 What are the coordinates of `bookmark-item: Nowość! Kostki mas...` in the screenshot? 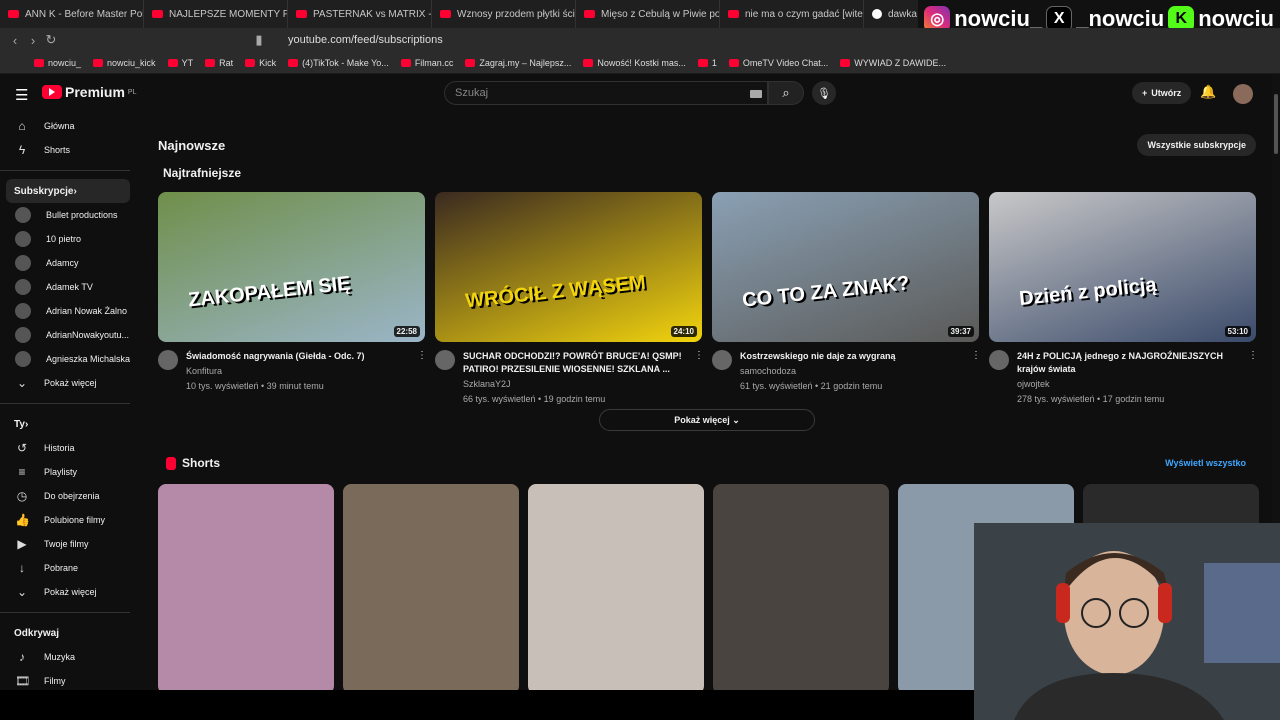 It's located at (634, 63).